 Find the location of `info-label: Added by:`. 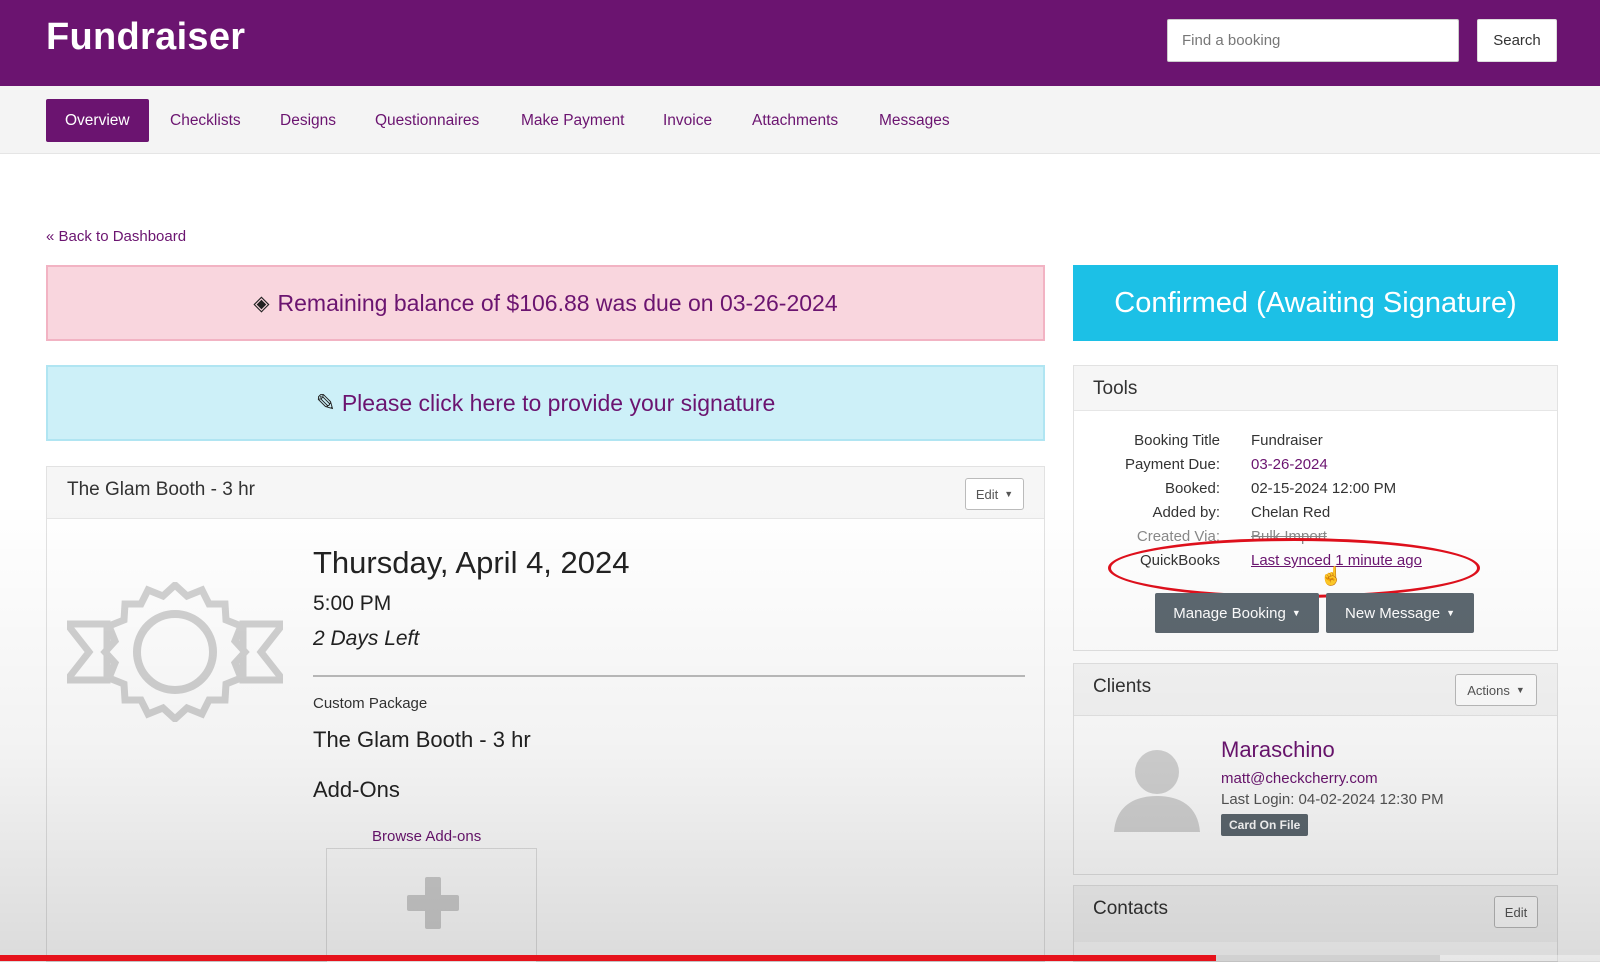

info-label: Added by: is located at coordinates (1186, 512).